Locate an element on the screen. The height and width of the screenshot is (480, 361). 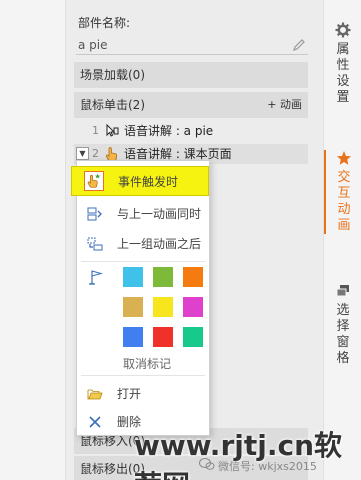
right-sidebar: 属性设置 交互动画 选择窗格 is located at coordinates (342, 240).